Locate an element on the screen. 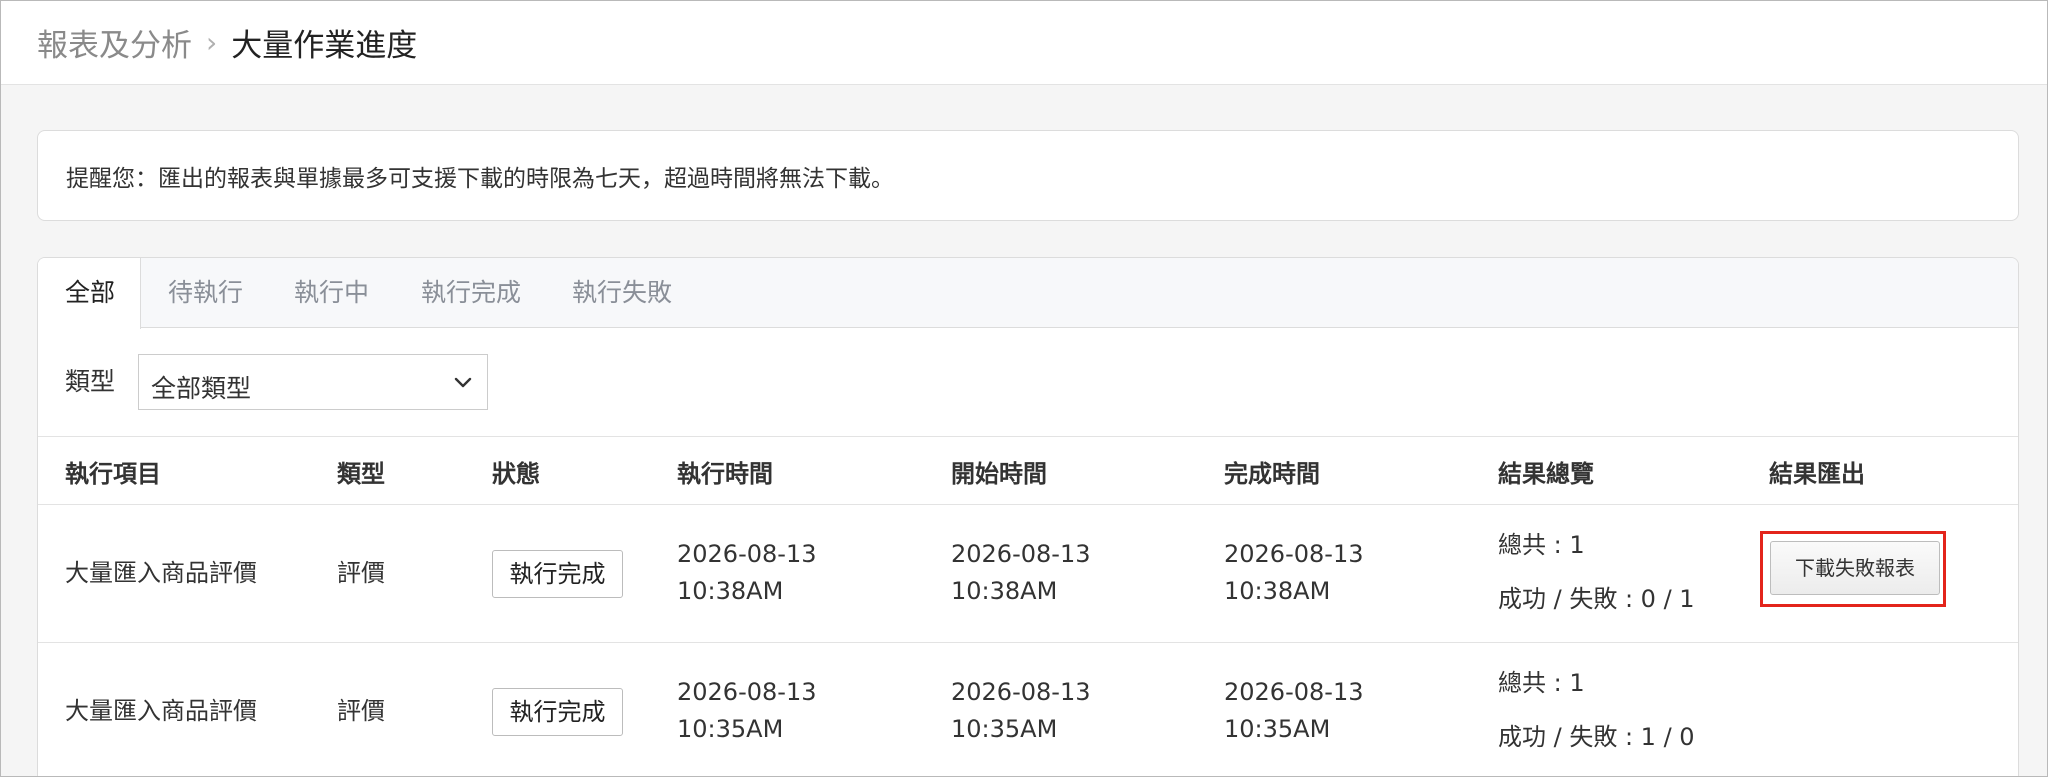 The width and height of the screenshot is (2048, 777). row-exec-time: 10:35AM is located at coordinates (730, 729).